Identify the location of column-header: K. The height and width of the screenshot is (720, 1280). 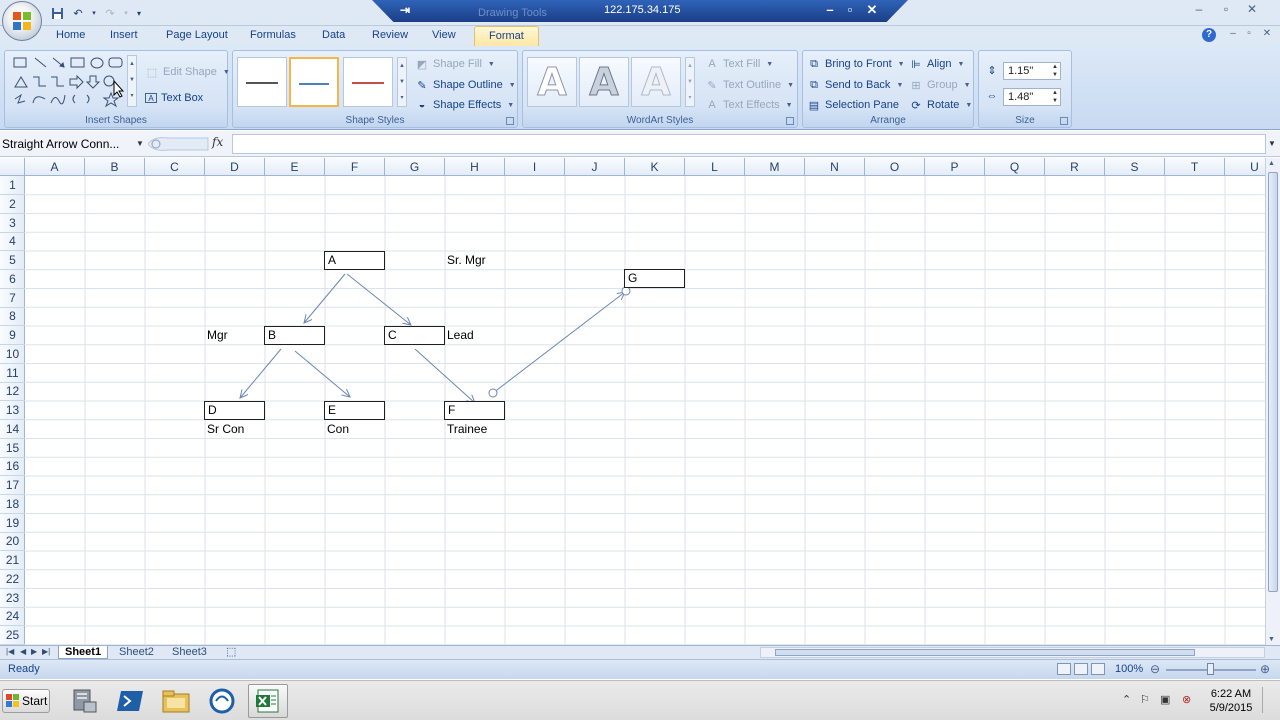
(655, 167).